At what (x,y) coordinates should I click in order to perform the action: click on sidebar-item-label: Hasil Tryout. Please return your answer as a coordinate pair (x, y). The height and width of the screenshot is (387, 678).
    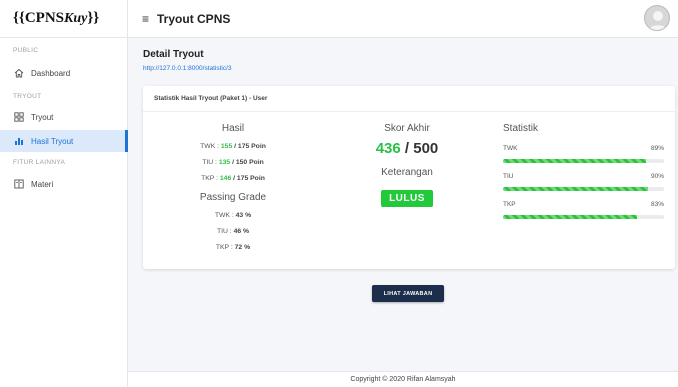
    Looking at the image, I should click on (52, 141).